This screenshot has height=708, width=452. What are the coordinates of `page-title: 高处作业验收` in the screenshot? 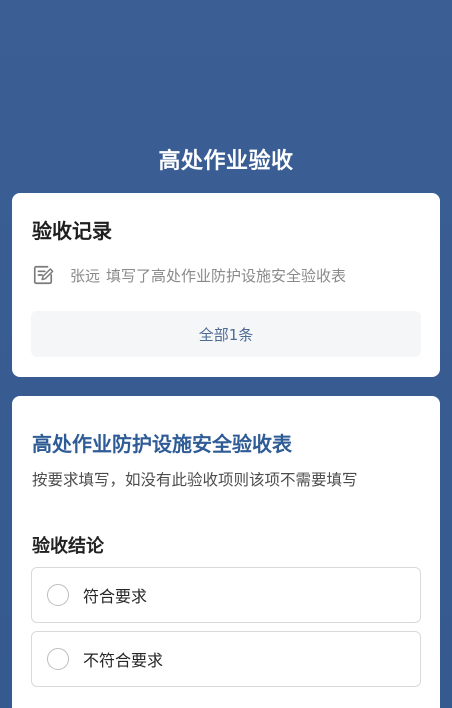 It's located at (226, 161).